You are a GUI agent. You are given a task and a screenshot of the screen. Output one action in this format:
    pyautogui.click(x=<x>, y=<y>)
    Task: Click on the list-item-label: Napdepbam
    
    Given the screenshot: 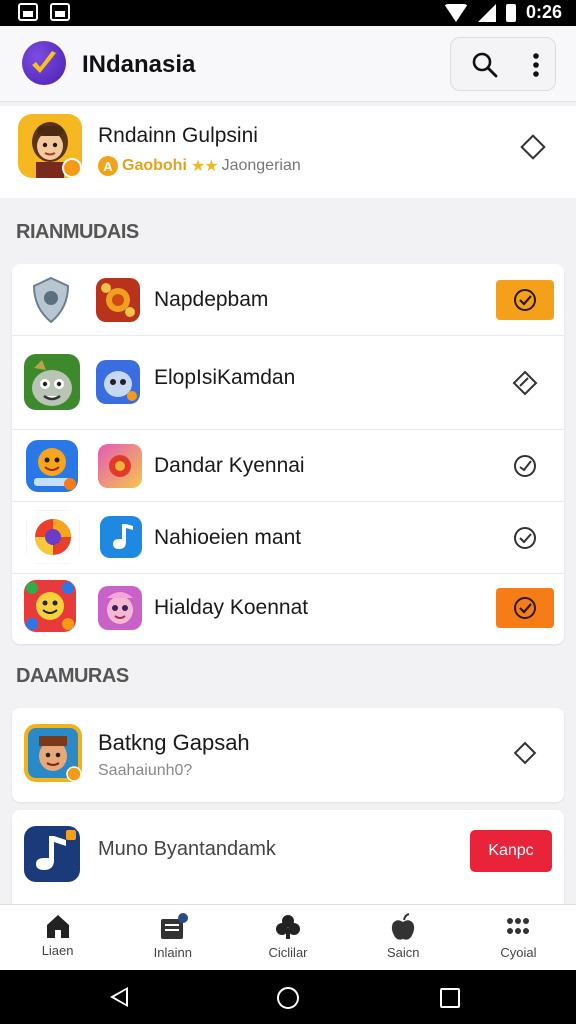 What is the action you would take?
    pyautogui.click(x=211, y=299)
    